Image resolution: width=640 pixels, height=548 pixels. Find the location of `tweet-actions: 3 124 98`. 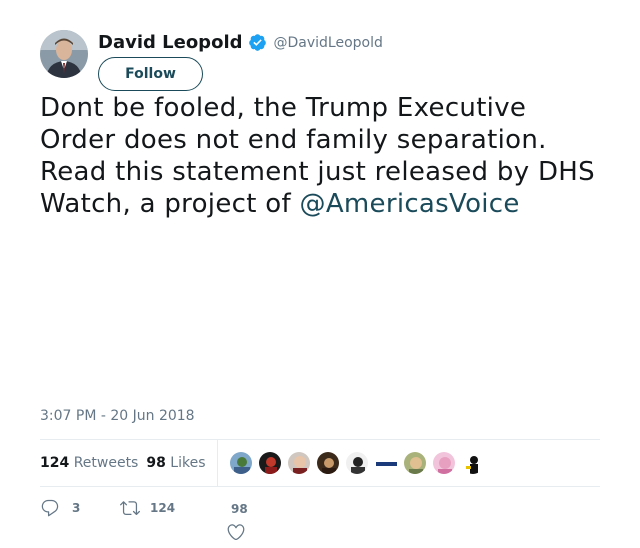

tweet-actions: 3 124 98 is located at coordinates (320, 519).